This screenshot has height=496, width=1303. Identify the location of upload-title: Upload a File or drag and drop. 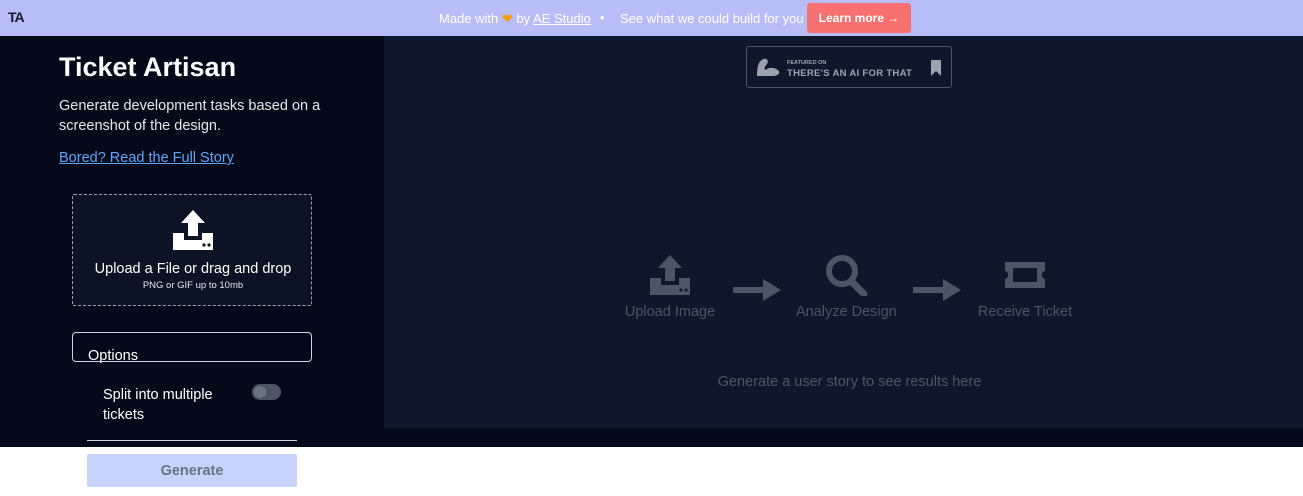
(193, 269).